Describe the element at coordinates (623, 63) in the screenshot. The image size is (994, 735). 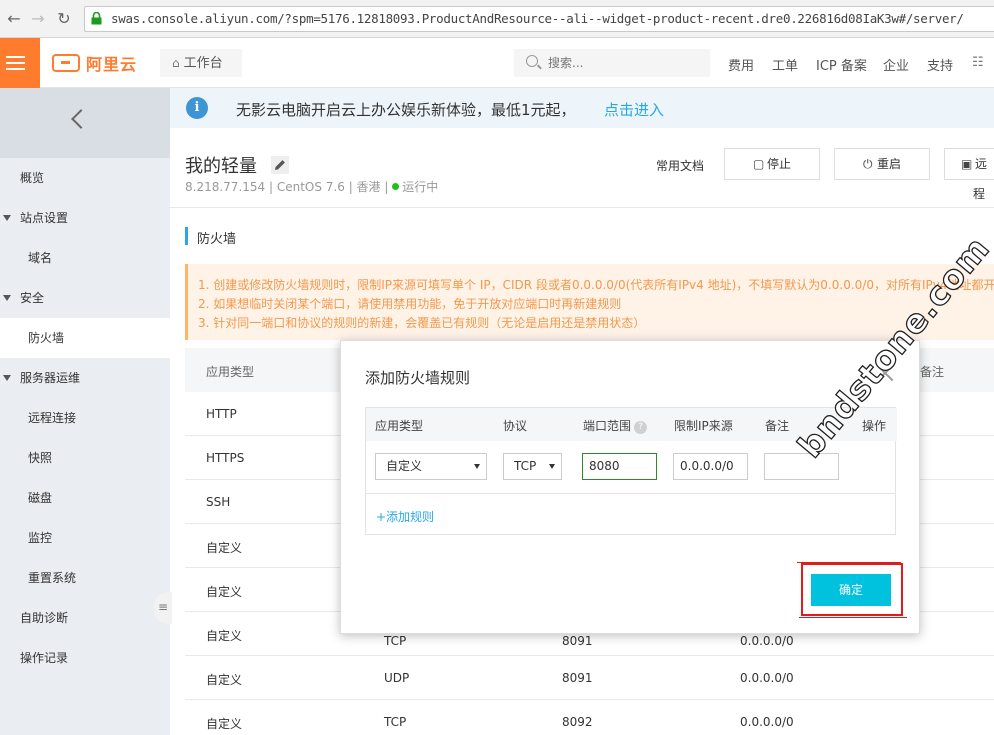
I see `search-input` at that location.